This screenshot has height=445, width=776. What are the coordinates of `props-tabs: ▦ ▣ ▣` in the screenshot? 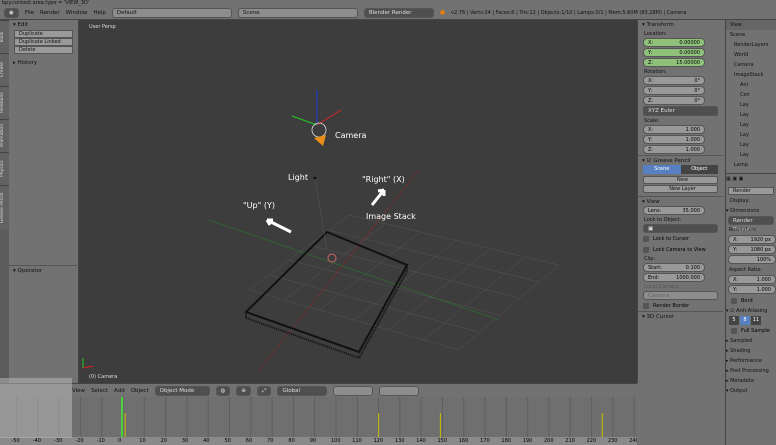 It's located at (751, 180).